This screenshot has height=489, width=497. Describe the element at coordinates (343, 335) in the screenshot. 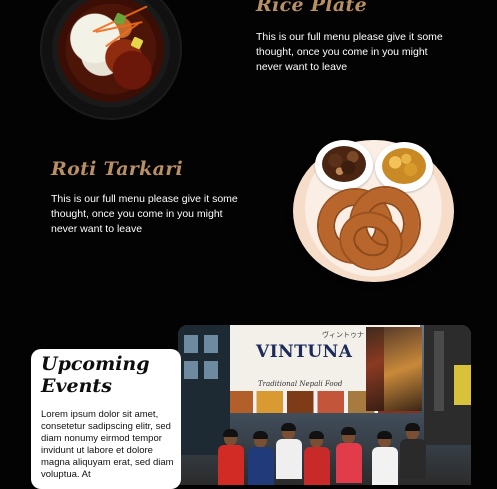

I see `banner-japanese-text: ヴィントゥナ` at that location.